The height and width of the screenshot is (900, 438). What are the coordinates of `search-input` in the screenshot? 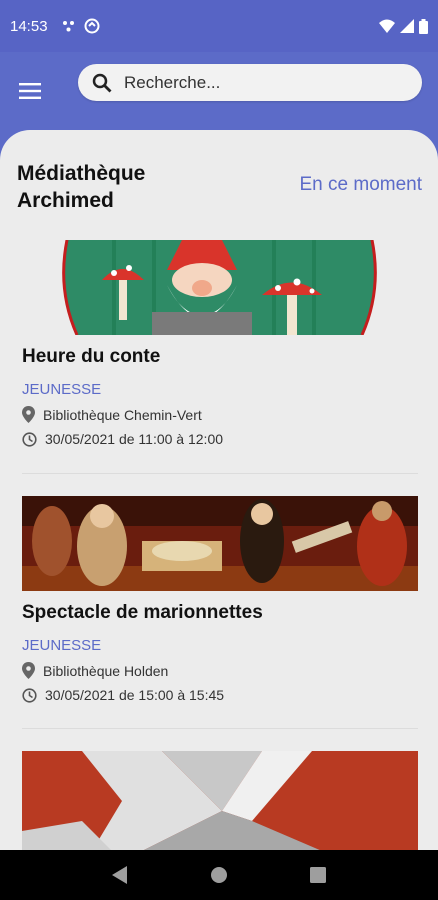 It's located at (254, 82).